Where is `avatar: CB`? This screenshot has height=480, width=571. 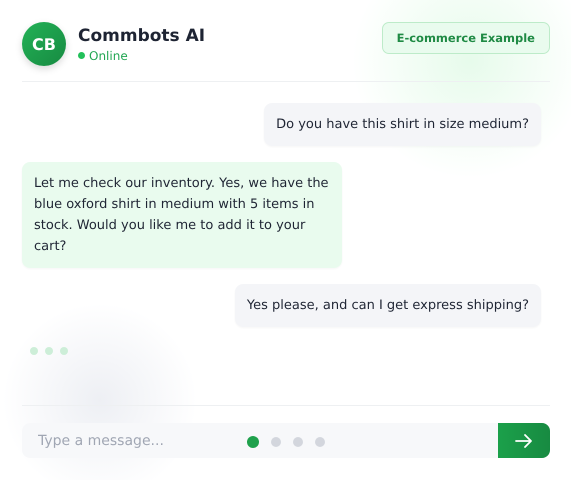
avatar: CB is located at coordinates (44, 44).